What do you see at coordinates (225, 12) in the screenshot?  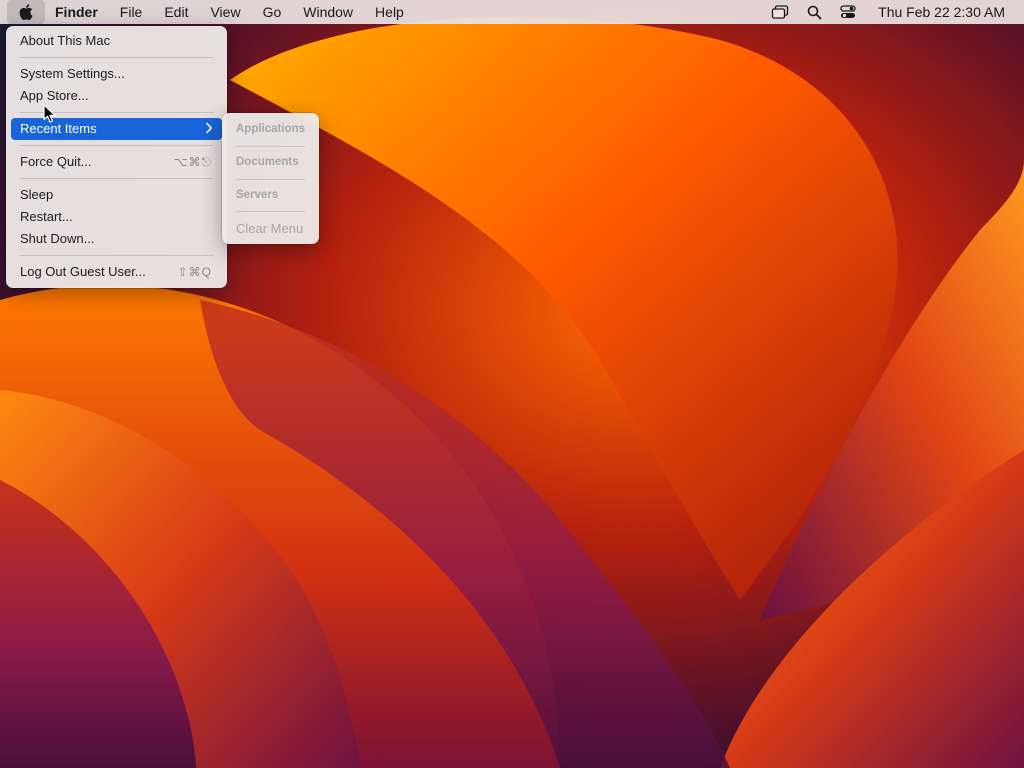 I see `menu-view: View` at bounding box center [225, 12].